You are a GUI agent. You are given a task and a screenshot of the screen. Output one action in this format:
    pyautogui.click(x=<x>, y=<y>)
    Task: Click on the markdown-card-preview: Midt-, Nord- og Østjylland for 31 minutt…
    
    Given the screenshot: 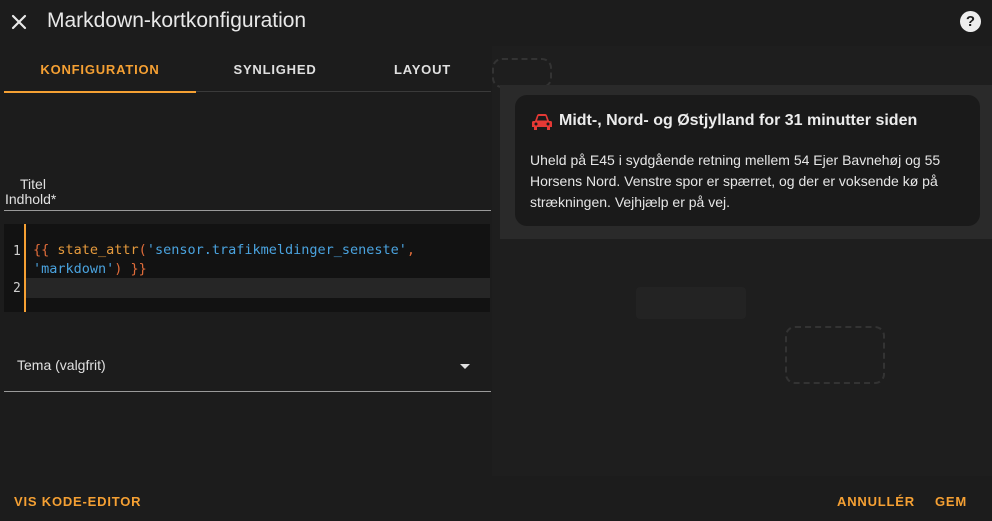 What is the action you would take?
    pyautogui.click(x=747, y=160)
    